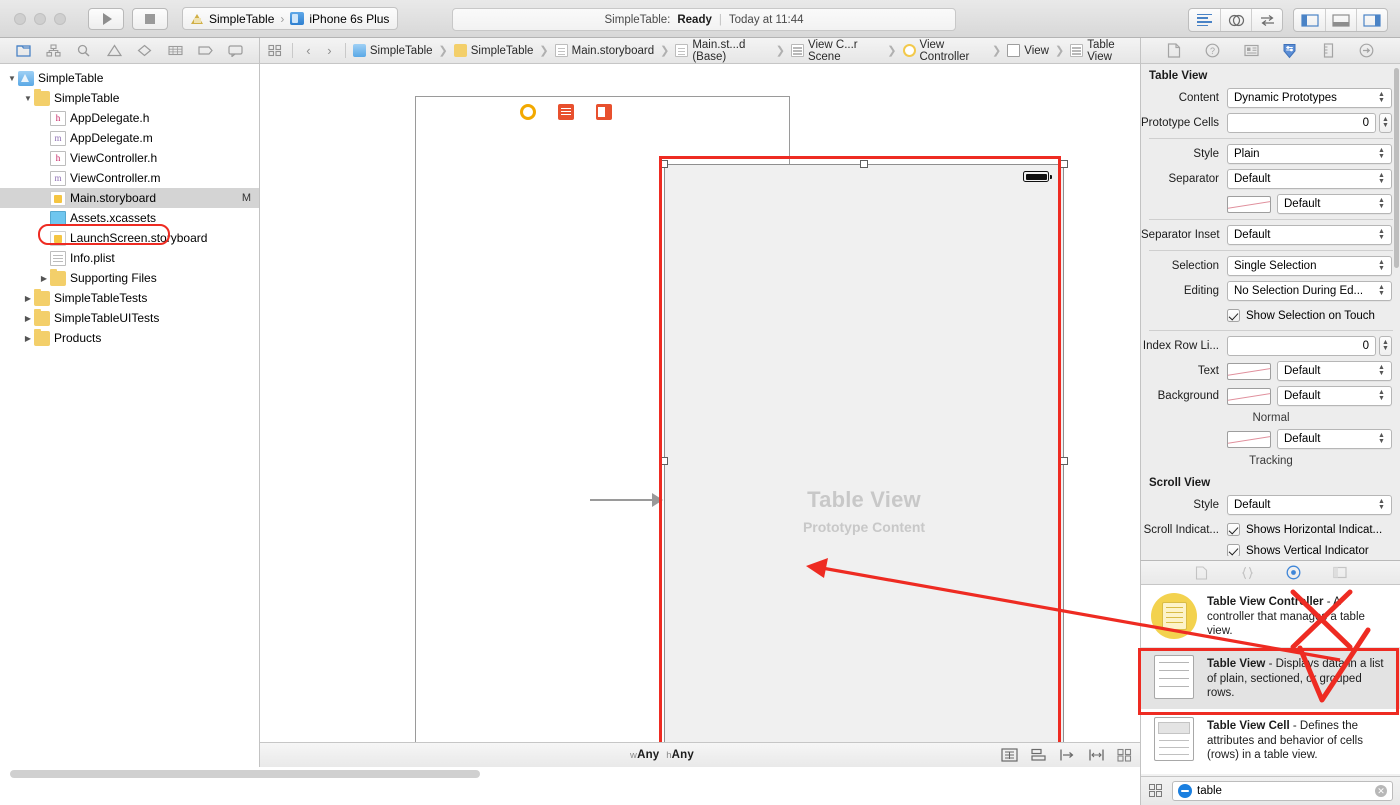  What do you see at coordinates (1064, 461) in the screenshot?
I see `resize-handle-right-middle` at bounding box center [1064, 461].